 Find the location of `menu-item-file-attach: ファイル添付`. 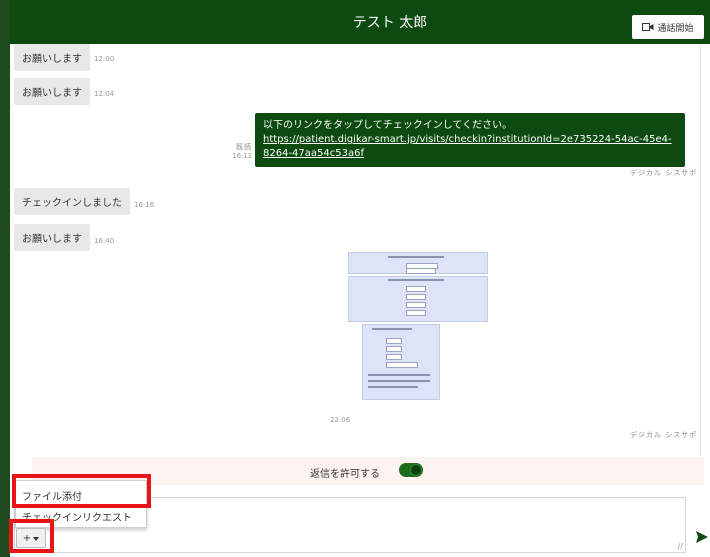

menu-item-file-attach: ファイル添付 is located at coordinates (52, 495).